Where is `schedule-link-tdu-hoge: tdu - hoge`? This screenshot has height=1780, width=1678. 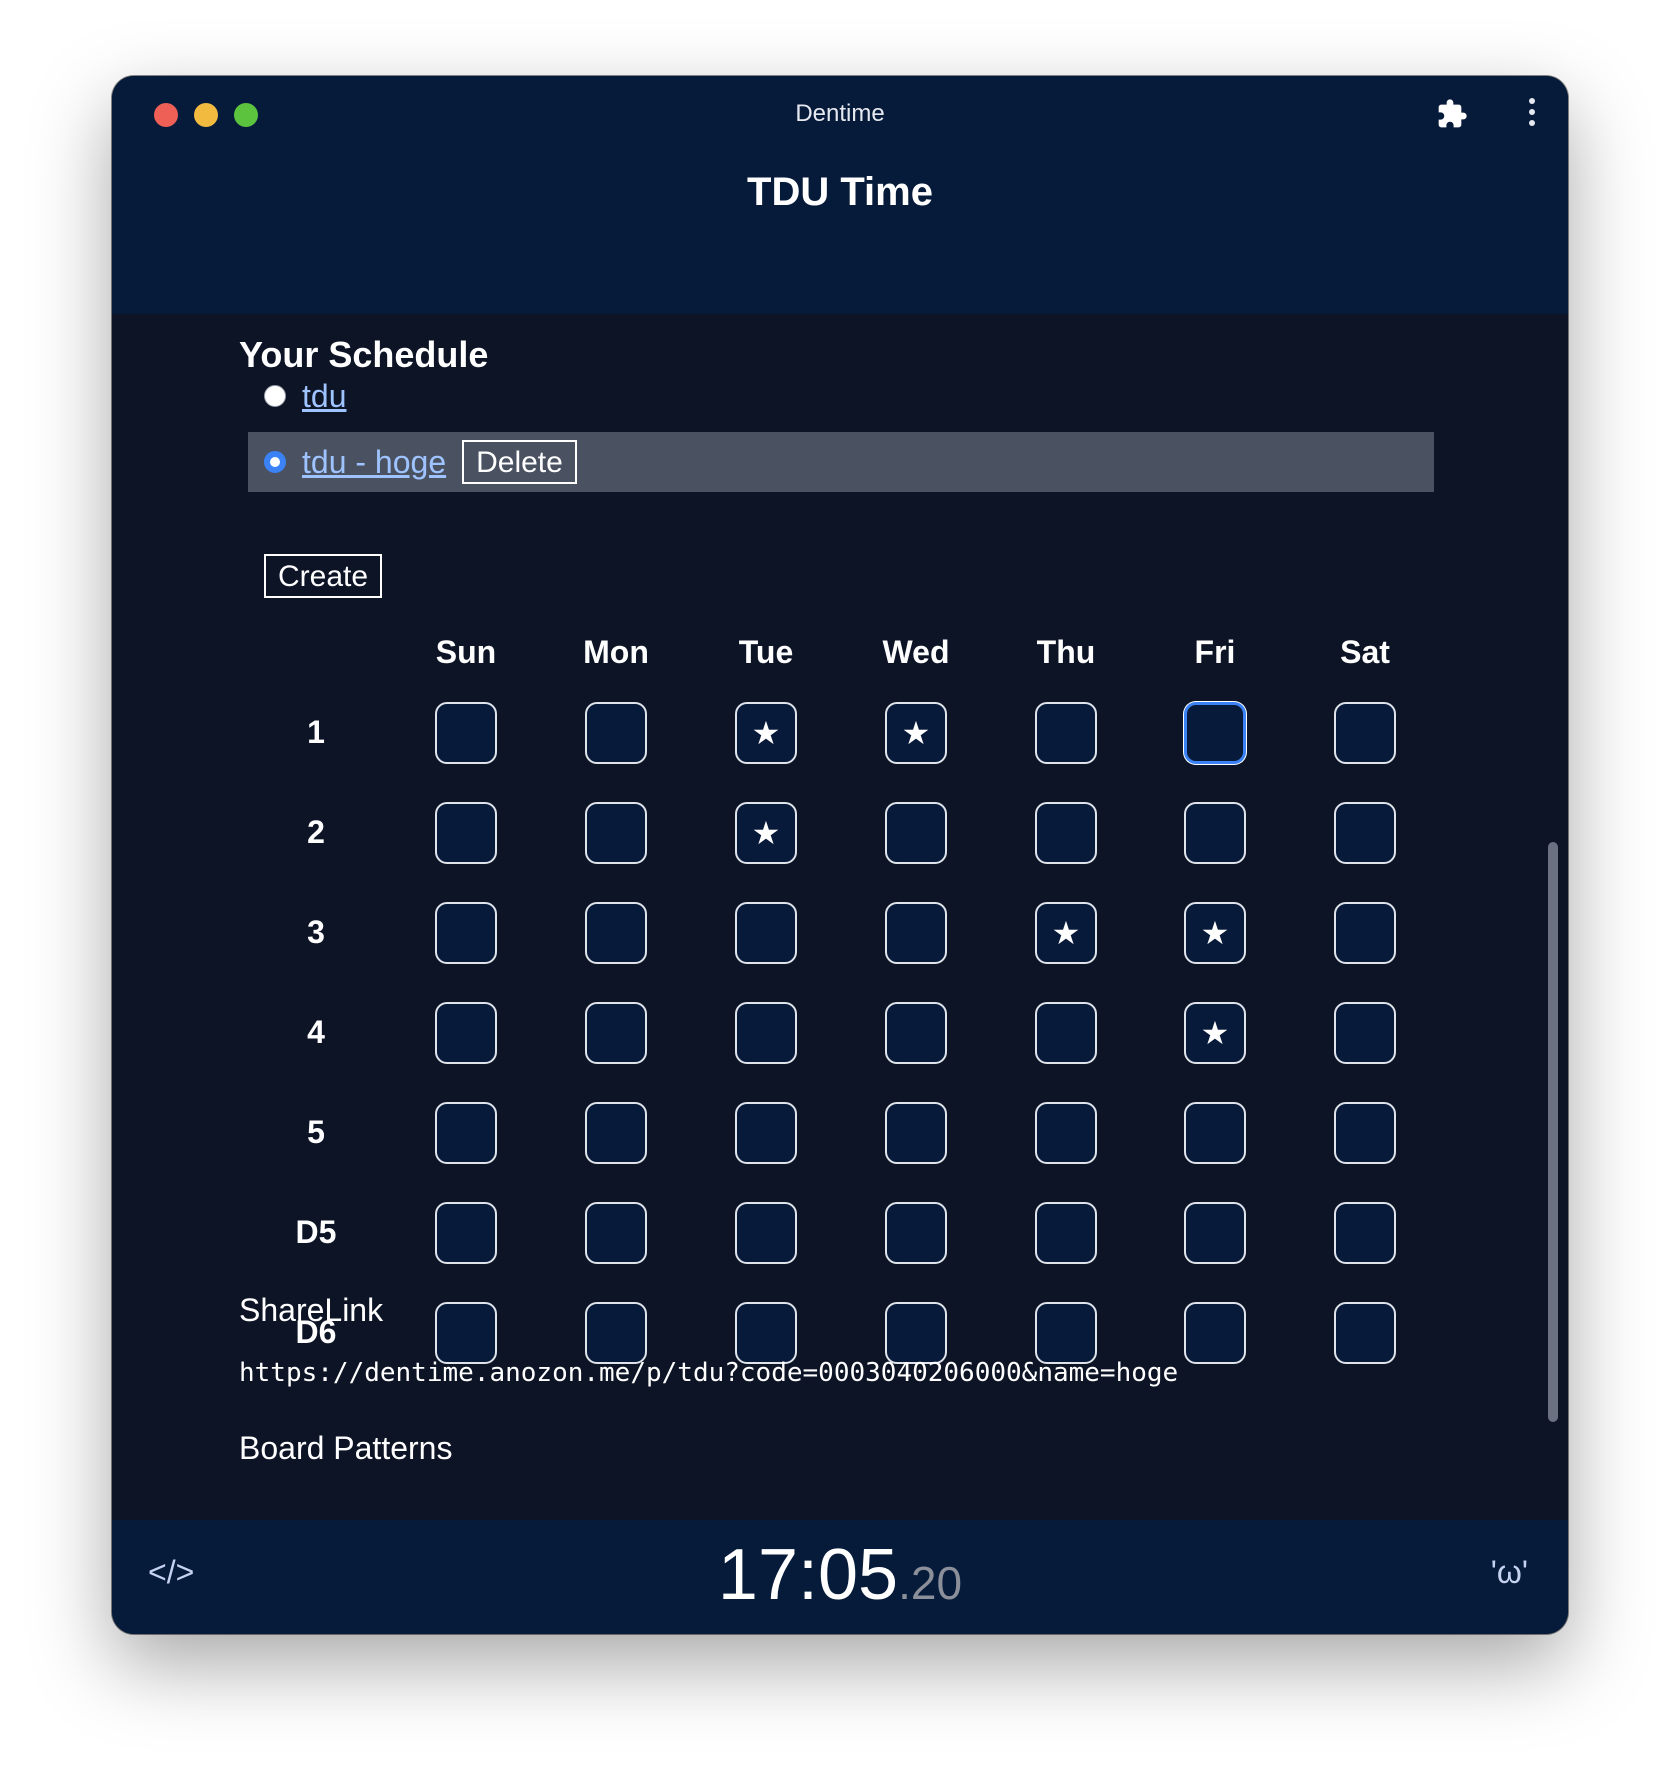
schedule-link-tdu-hoge: tdu - hoge is located at coordinates (374, 462).